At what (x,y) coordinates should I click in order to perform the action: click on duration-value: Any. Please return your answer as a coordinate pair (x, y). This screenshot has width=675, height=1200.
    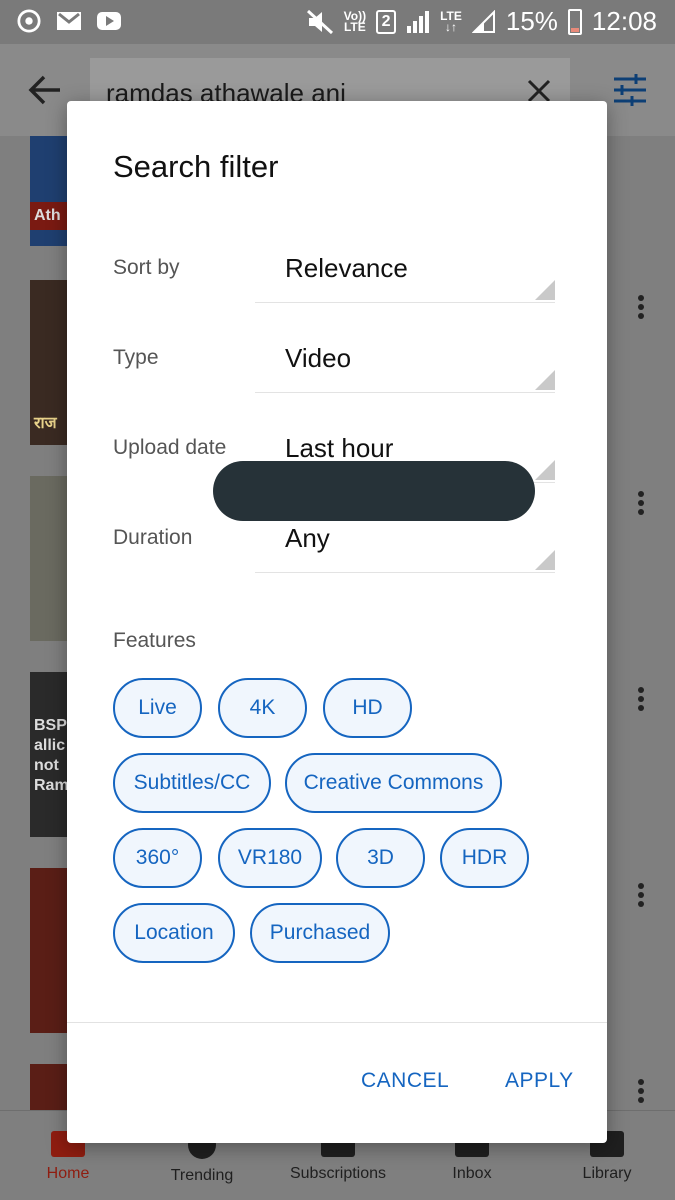
    Looking at the image, I should click on (307, 538).